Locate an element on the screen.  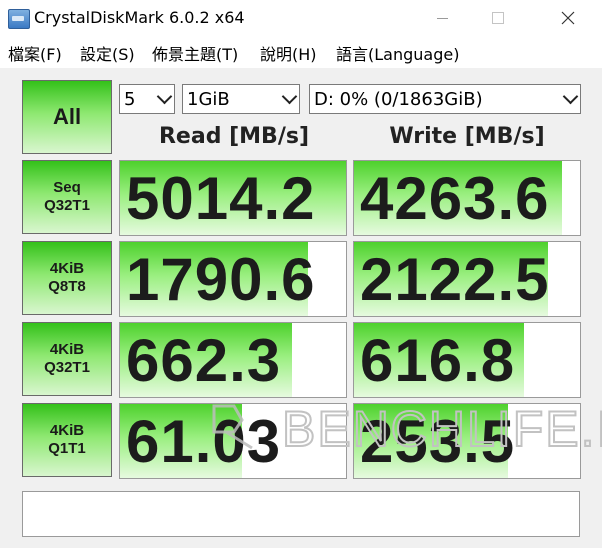
read-header: Read [MB/s] is located at coordinates (233, 136).